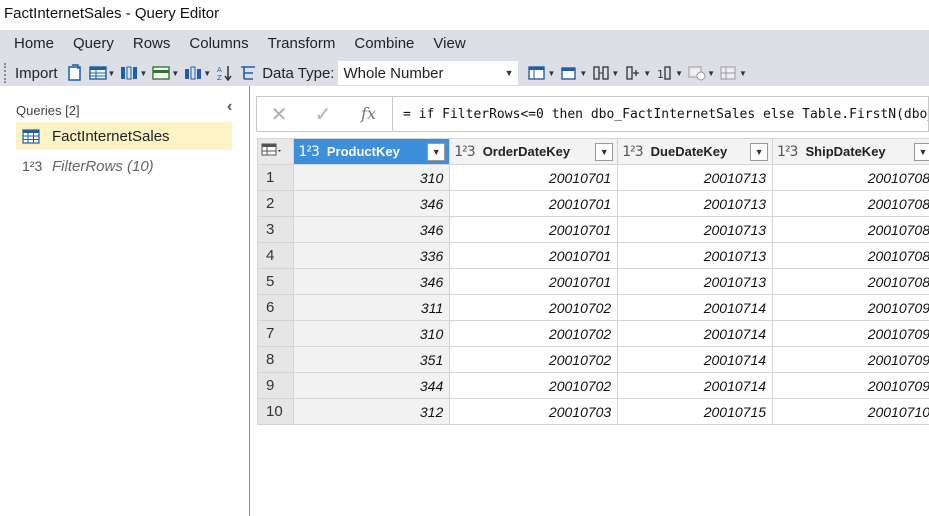  I want to click on toolbar-grip, so click(5, 73).